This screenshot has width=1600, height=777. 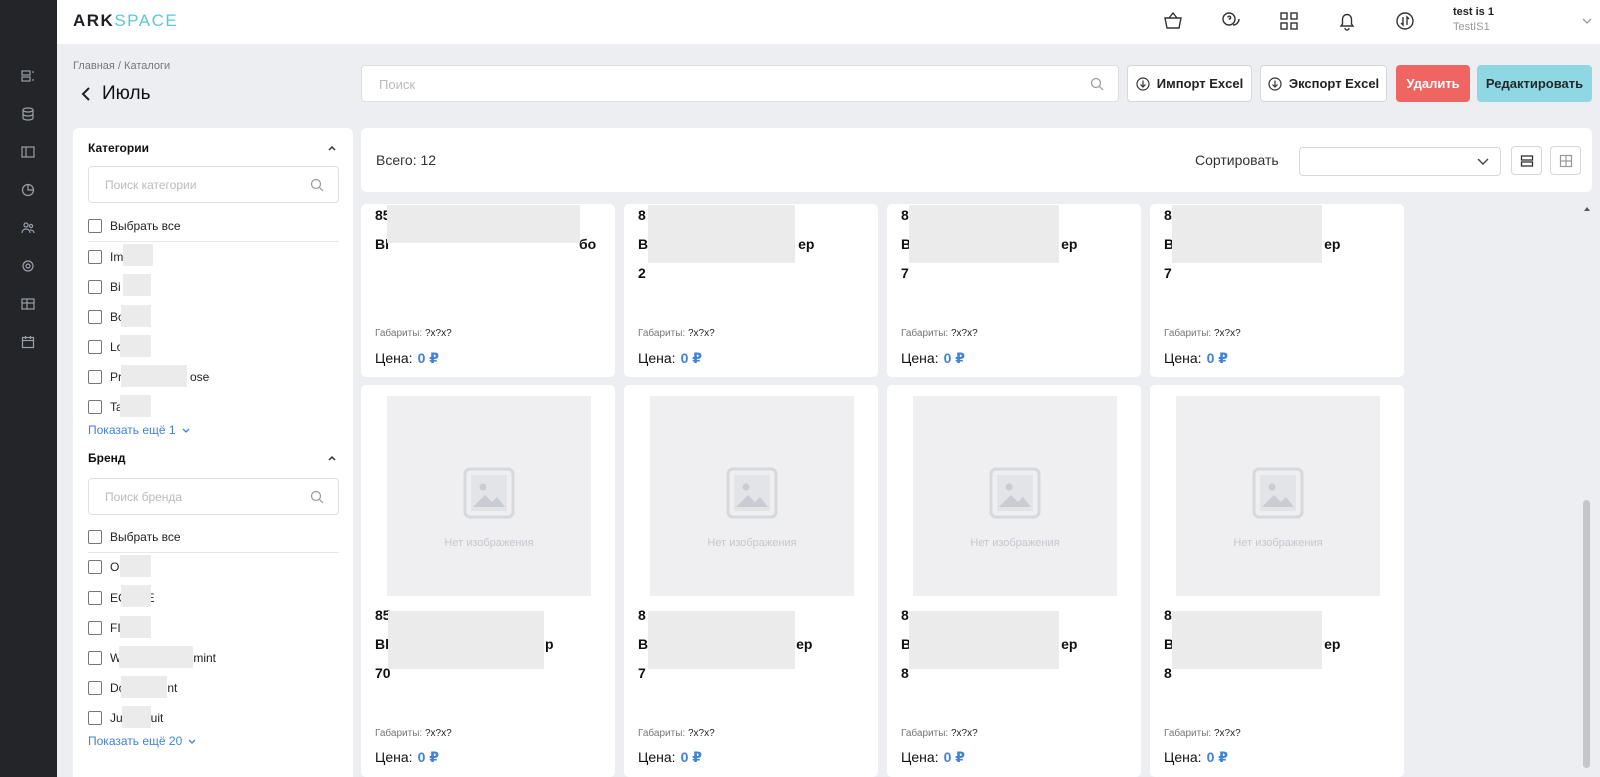 What do you see at coordinates (488, 290) in the screenshot?
I see `product-card: 85 Bl бо Габариты: ?x?x? Цена: 0 ₽` at bounding box center [488, 290].